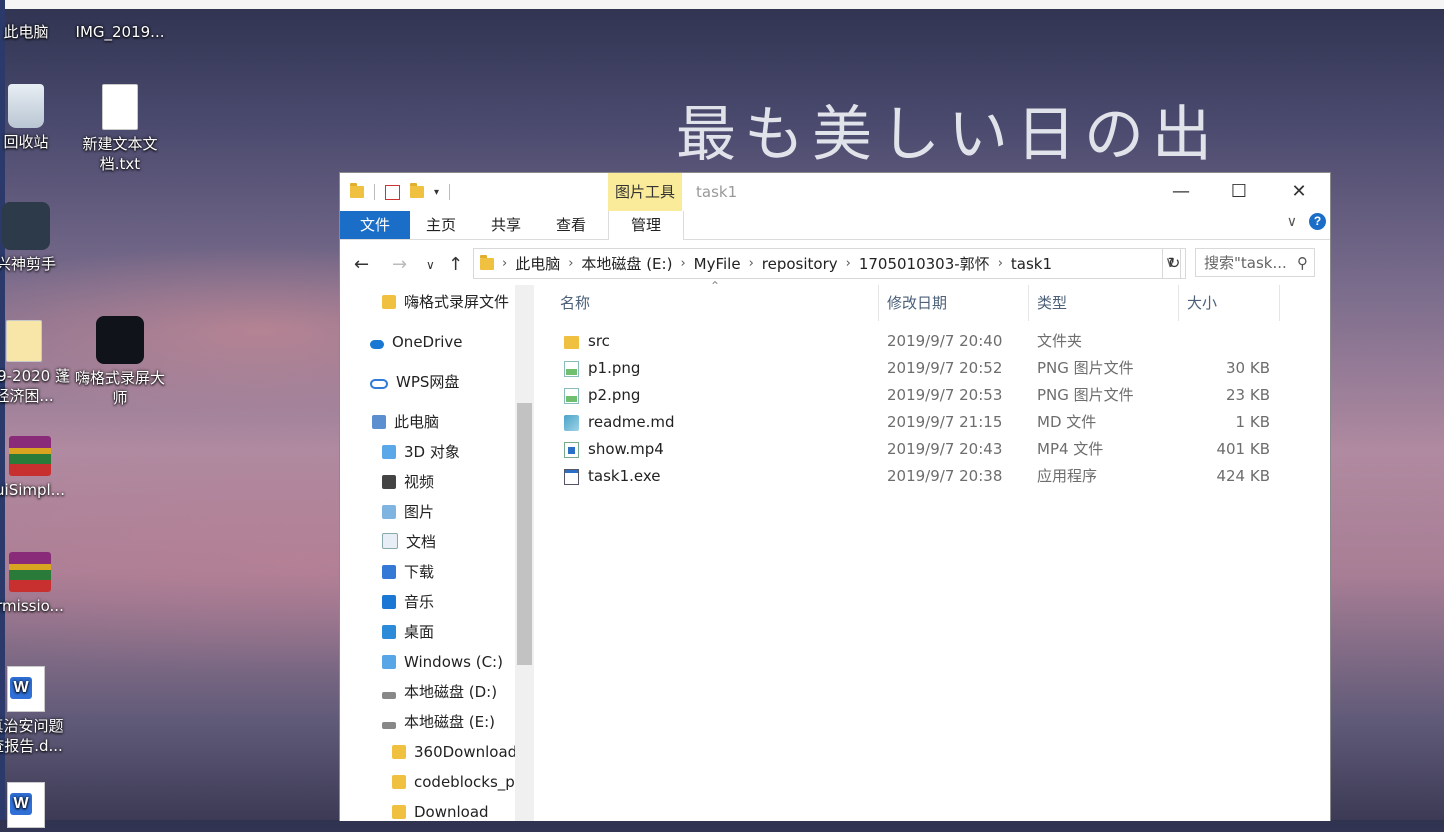  Describe the element at coordinates (419, 632) in the screenshot. I see `nav-item-label: 桌面` at that location.